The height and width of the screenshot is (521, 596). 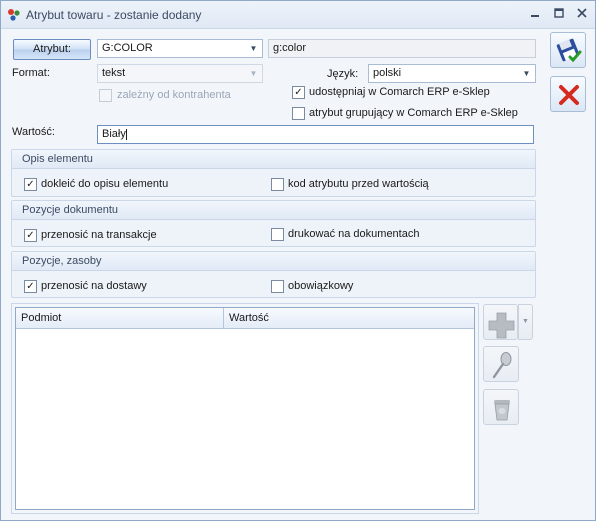 What do you see at coordinates (358, 184) in the screenshot?
I see `desc-code-before-label: kod atrybutu przed wartością` at bounding box center [358, 184].